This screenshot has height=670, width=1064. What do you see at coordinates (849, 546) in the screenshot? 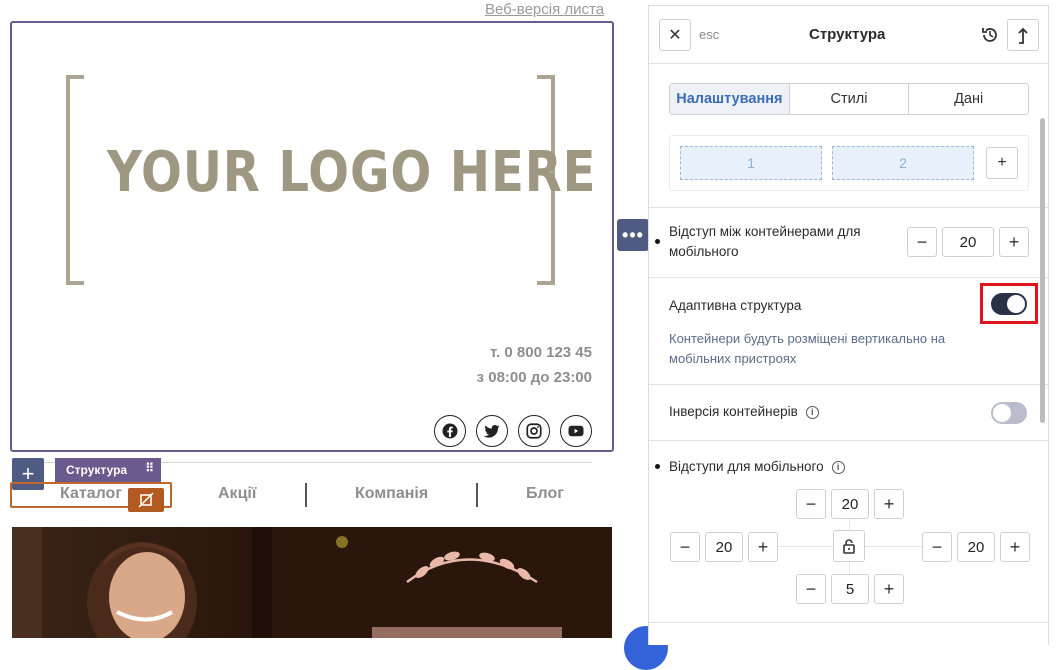
I see `lock-icon` at bounding box center [849, 546].